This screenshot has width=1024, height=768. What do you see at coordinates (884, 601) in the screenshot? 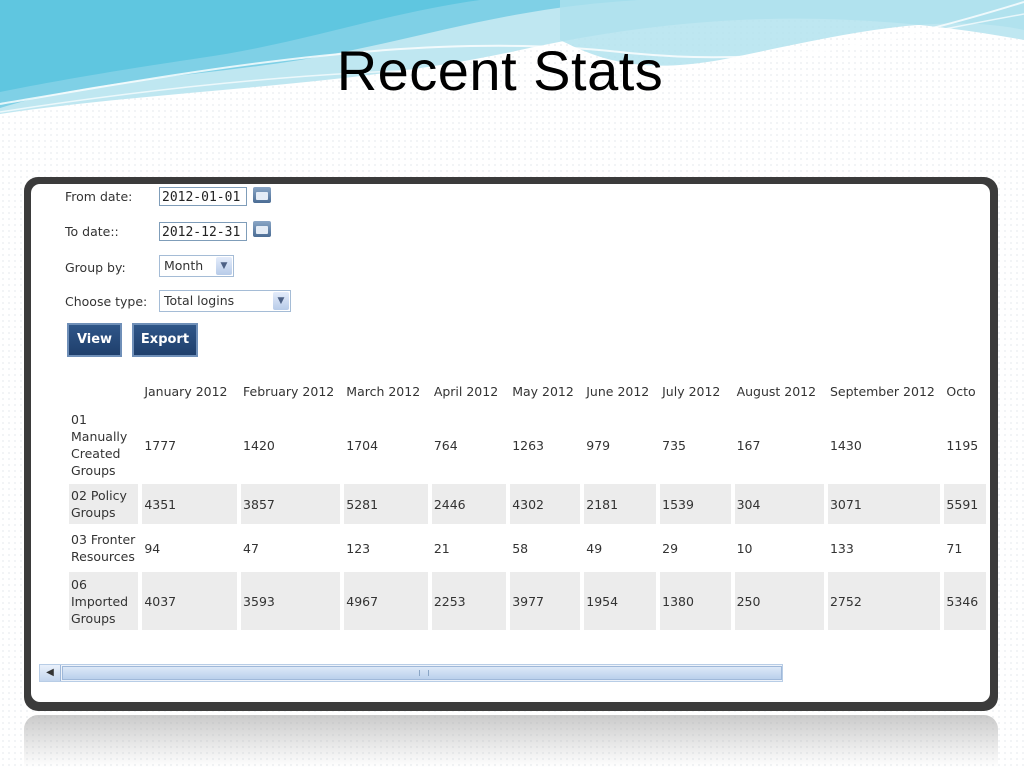
I see `table-cell: 2752` at bounding box center [884, 601].